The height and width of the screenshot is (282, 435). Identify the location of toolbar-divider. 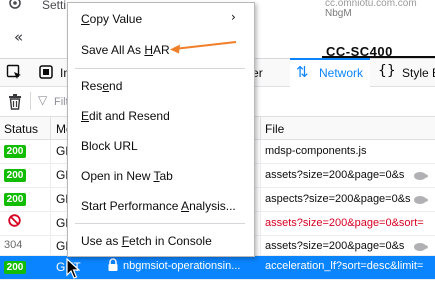
(30, 101).